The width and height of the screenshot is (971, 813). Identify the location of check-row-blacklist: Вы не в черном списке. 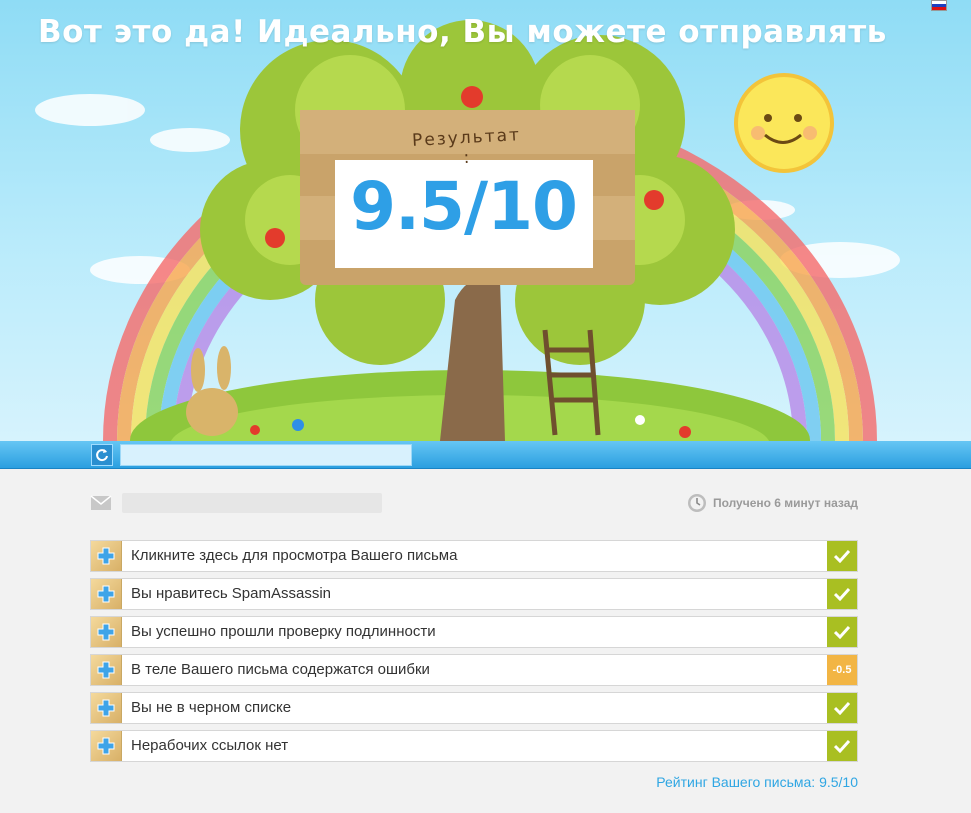
(474, 708).